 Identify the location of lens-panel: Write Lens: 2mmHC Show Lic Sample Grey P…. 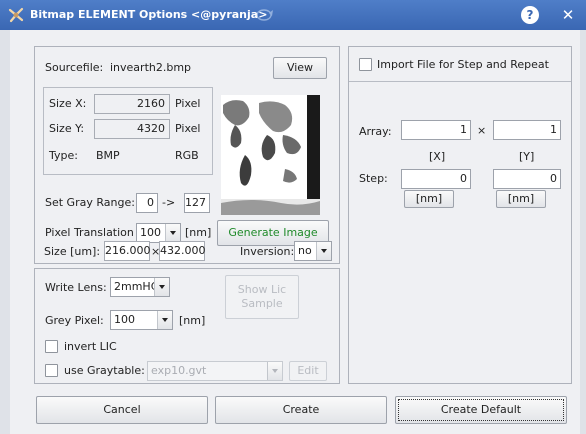
(187, 326).